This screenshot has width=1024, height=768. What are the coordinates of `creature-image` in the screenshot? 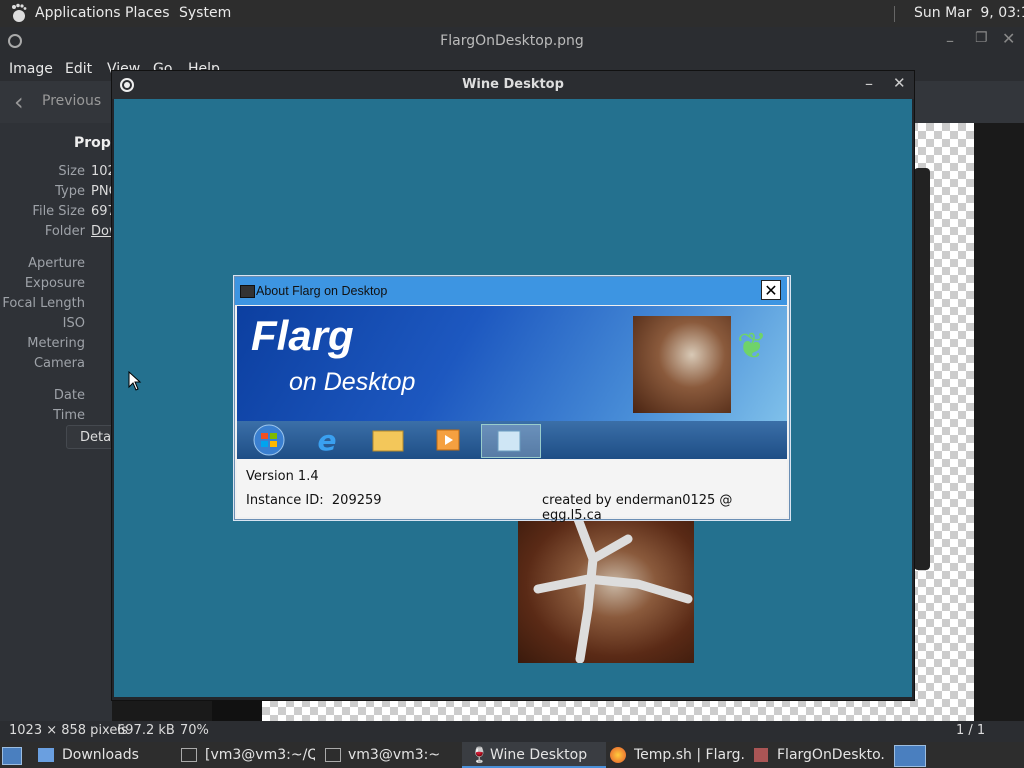 It's located at (606, 589).